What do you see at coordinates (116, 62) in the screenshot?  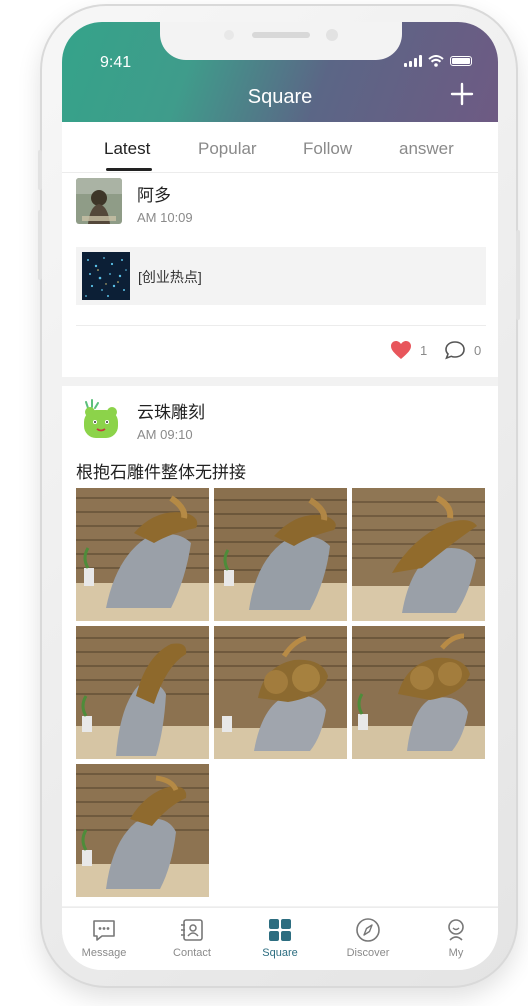 I see `status-time: 9:41` at bounding box center [116, 62].